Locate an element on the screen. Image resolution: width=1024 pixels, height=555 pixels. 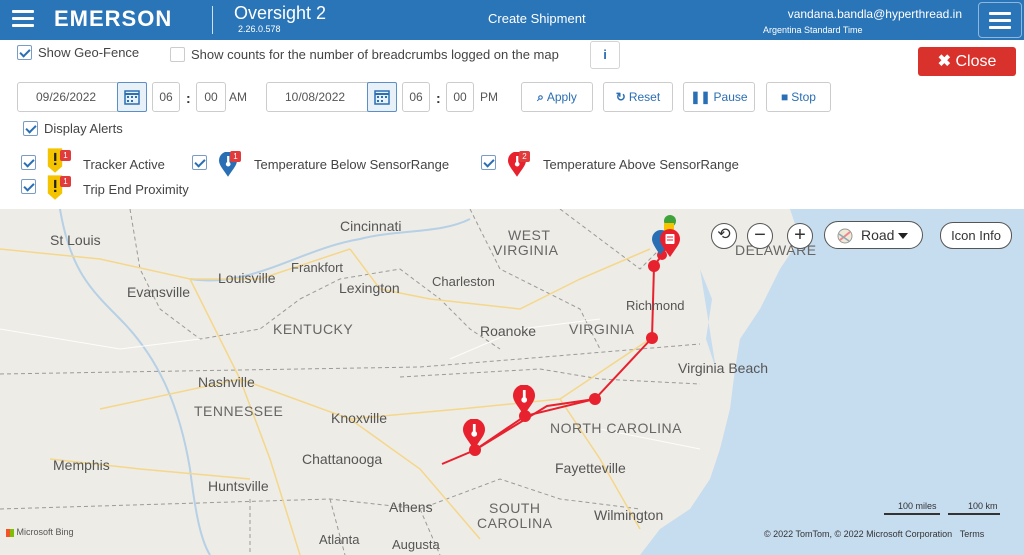
rotate-map-button: ⟲ is located at coordinates (724, 236).